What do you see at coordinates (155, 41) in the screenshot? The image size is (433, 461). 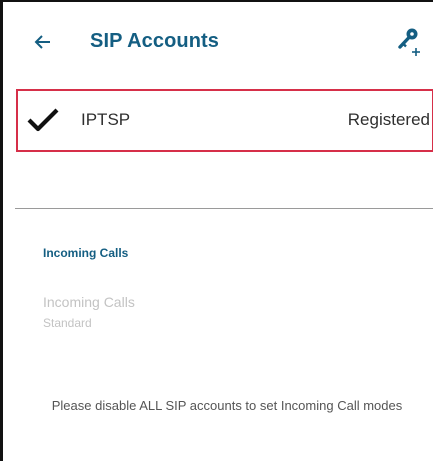 I see `page-title: SIP Accounts` at bounding box center [155, 41].